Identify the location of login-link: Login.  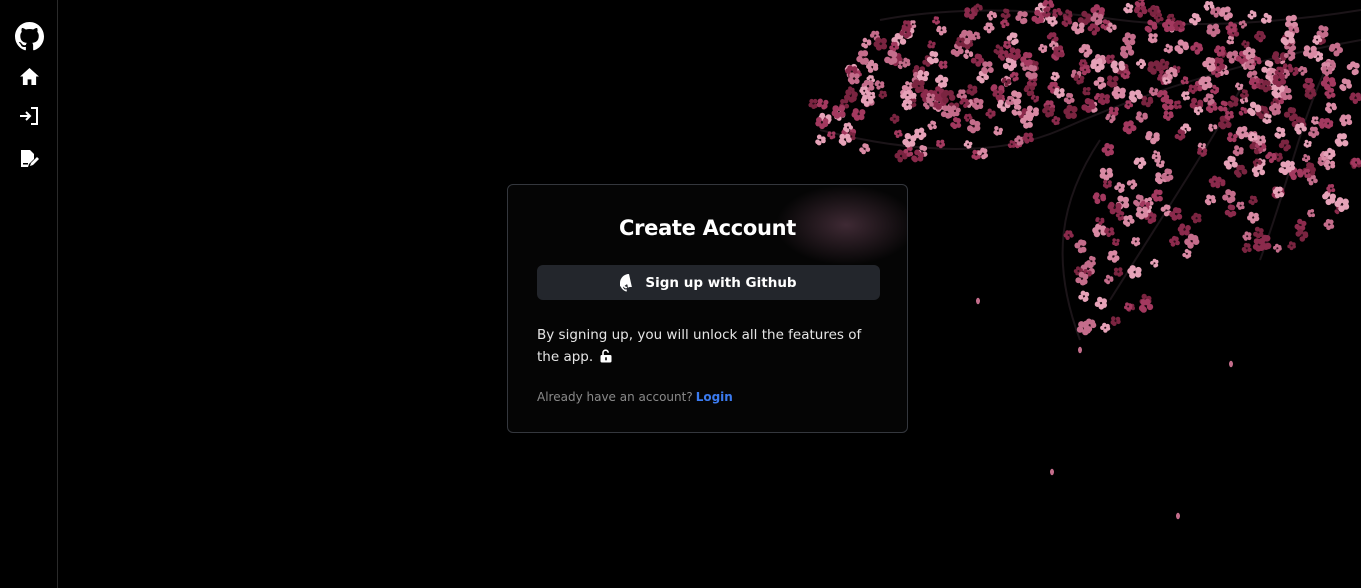
(714, 397).